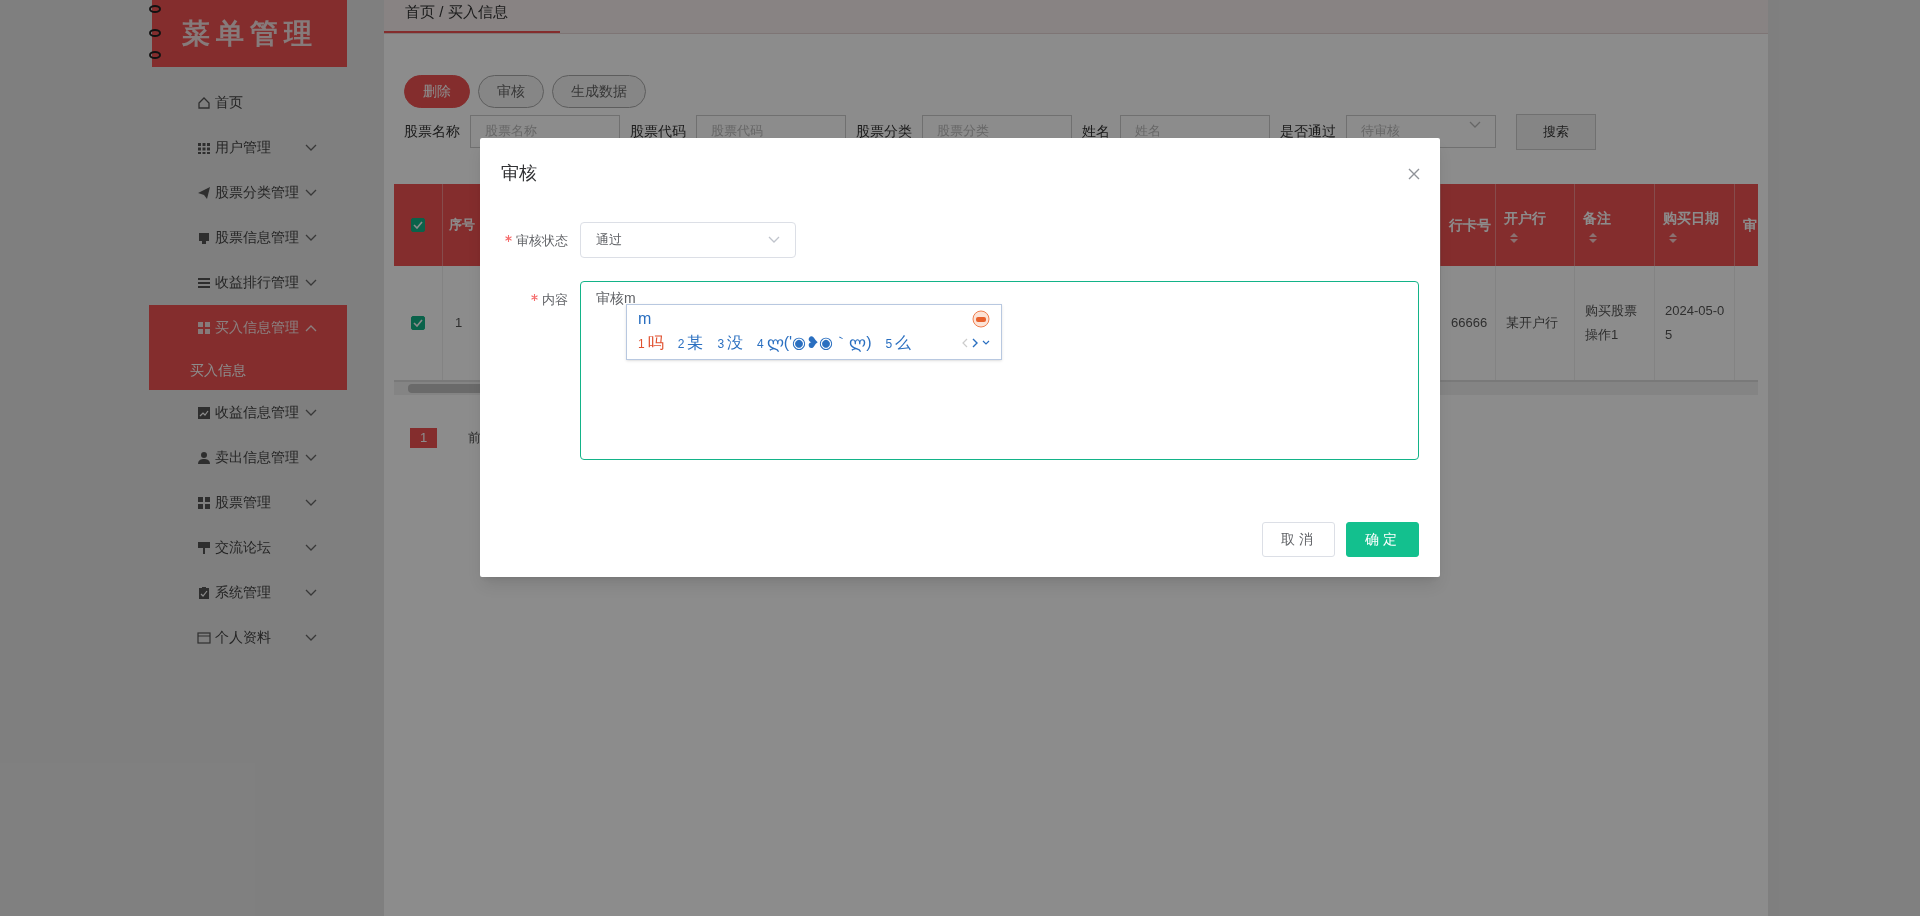 This screenshot has width=1920, height=916. Describe the element at coordinates (248, 592) in the screenshot. I see `menu-item: 系统管理` at that location.